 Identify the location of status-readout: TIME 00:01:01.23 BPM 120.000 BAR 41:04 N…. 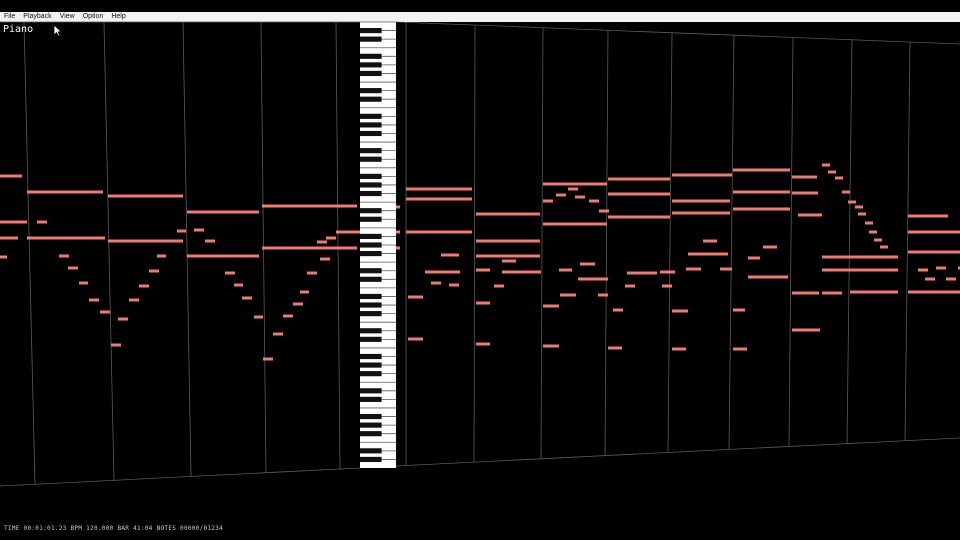
(114, 528).